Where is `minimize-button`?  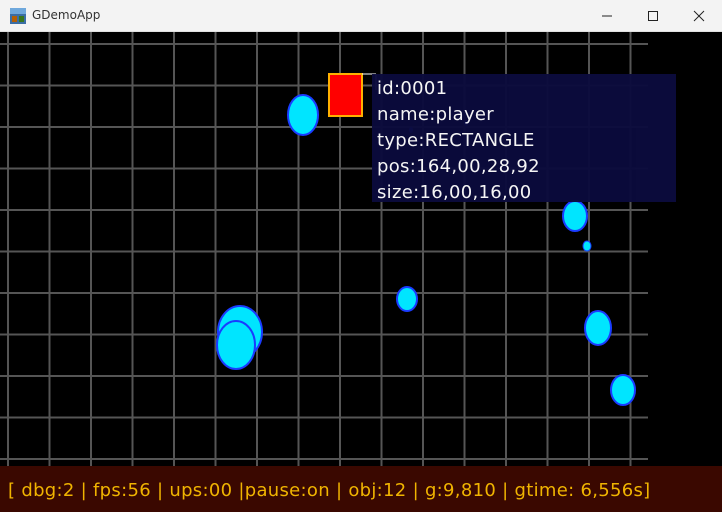
minimize-button is located at coordinates (607, 15).